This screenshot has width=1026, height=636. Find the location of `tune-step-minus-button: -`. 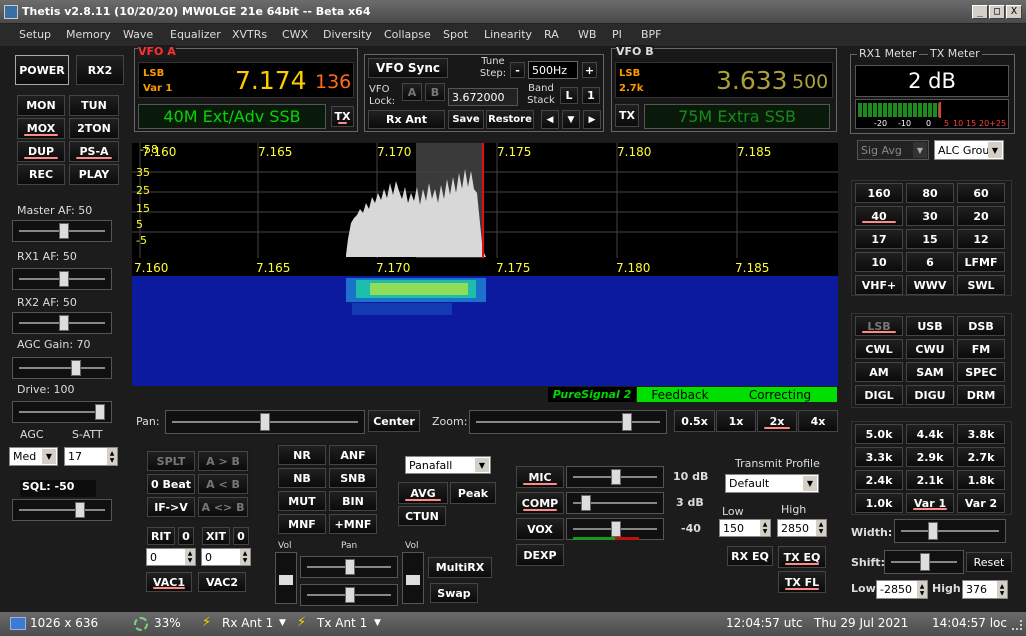

tune-step-minus-button: - is located at coordinates (517, 70).